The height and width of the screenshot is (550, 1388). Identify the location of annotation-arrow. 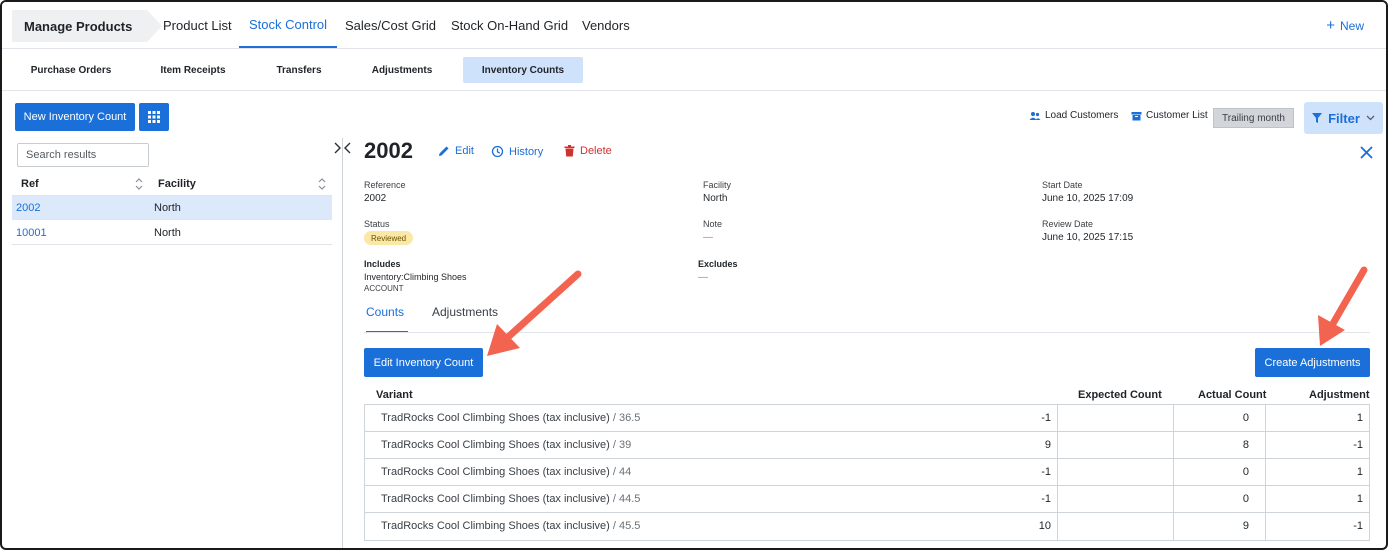
(534, 313).